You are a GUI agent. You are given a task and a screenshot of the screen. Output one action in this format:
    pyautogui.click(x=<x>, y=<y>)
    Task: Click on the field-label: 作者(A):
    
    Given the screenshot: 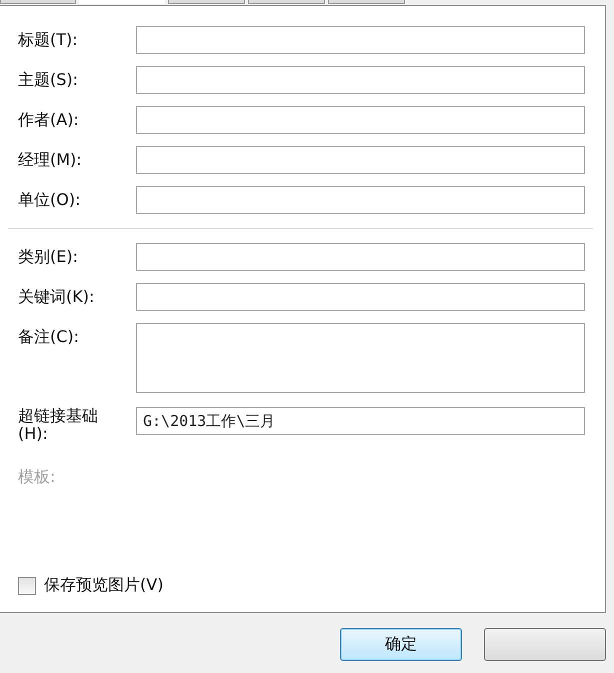 What is the action you would take?
    pyautogui.click(x=49, y=120)
    